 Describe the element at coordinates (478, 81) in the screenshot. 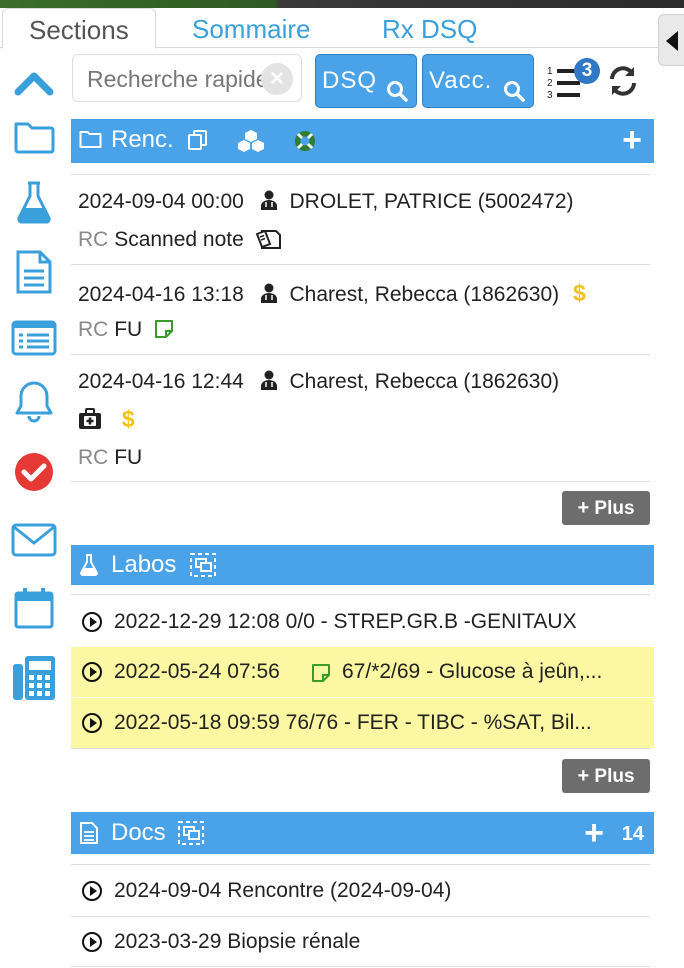

I see `vacc-search-button: Vacc.` at that location.